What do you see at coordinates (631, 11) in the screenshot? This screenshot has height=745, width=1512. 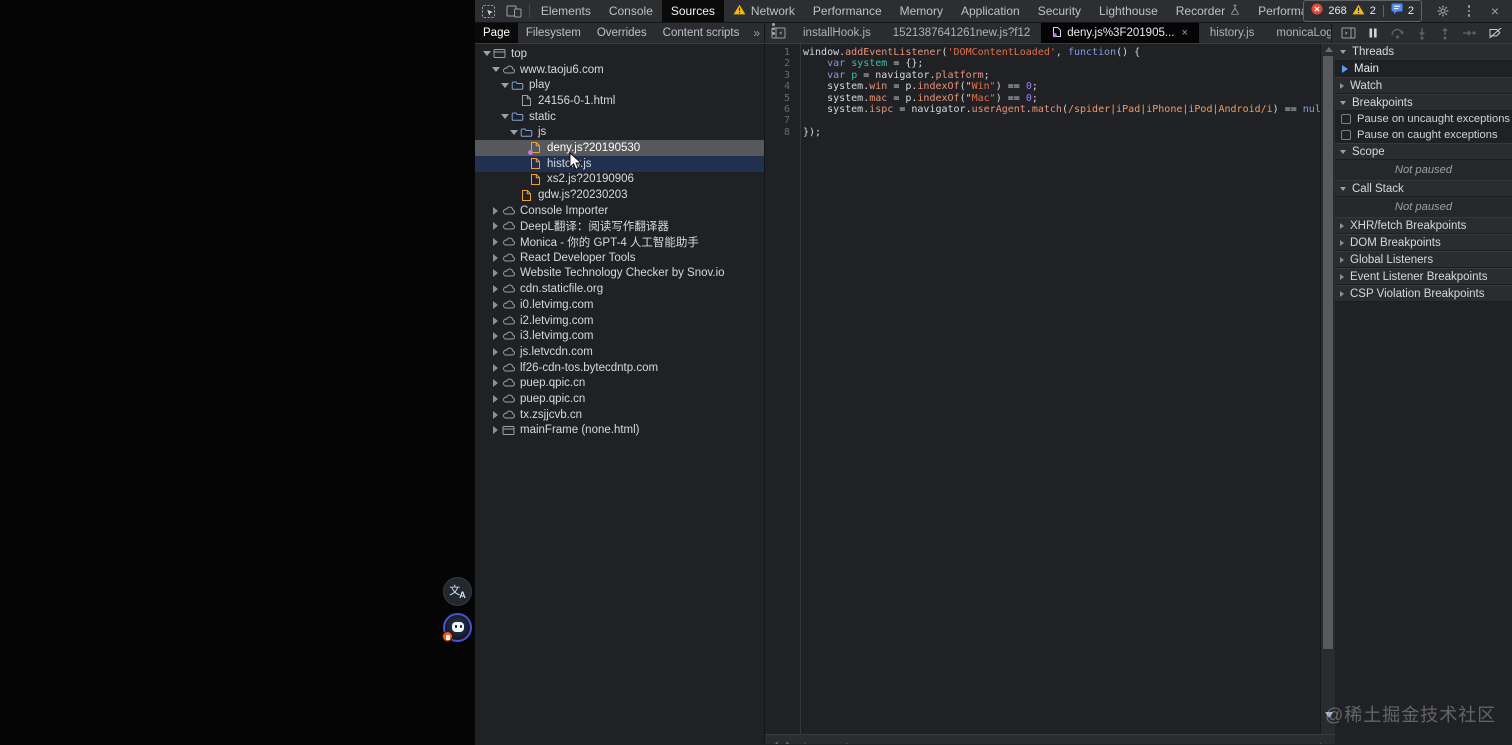 I see `tab-console: Console` at bounding box center [631, 11].